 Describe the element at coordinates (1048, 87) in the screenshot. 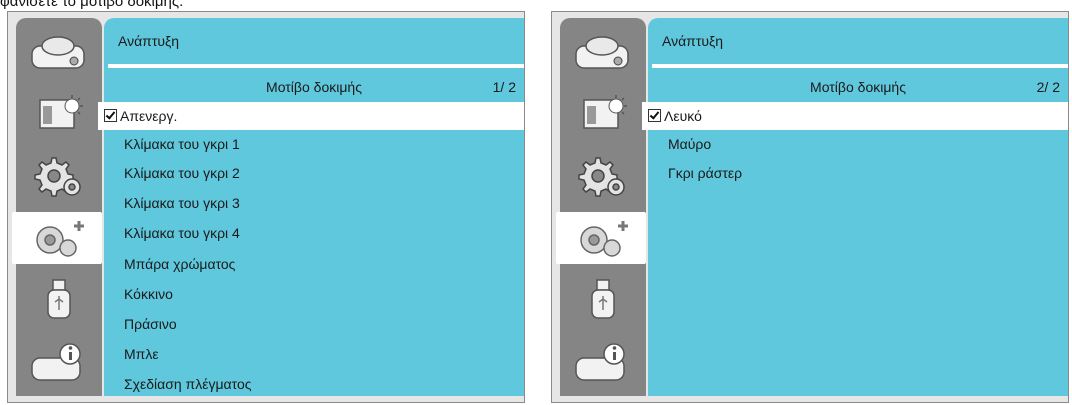

I see `page-indicator: 2/ 2` at that location.